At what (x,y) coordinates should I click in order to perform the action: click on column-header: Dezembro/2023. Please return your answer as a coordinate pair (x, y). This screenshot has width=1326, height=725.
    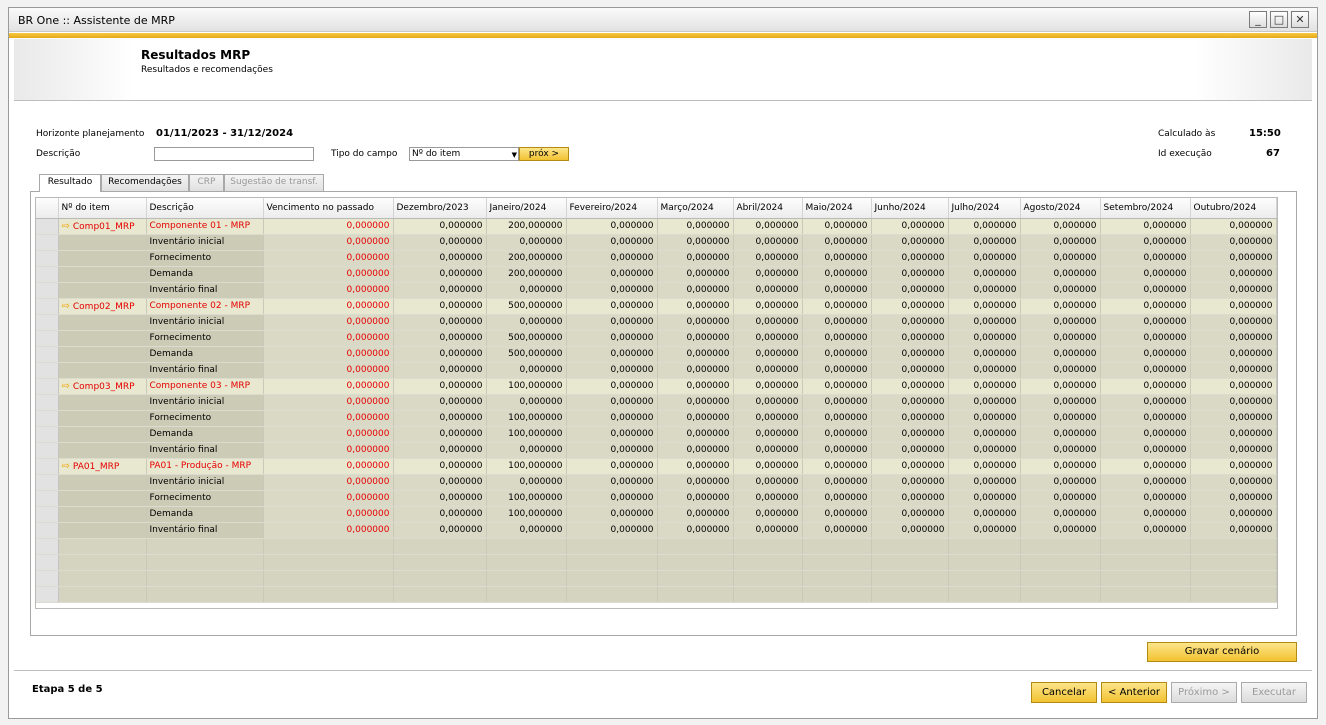
    Looking at the image, I should click on (440, 208).